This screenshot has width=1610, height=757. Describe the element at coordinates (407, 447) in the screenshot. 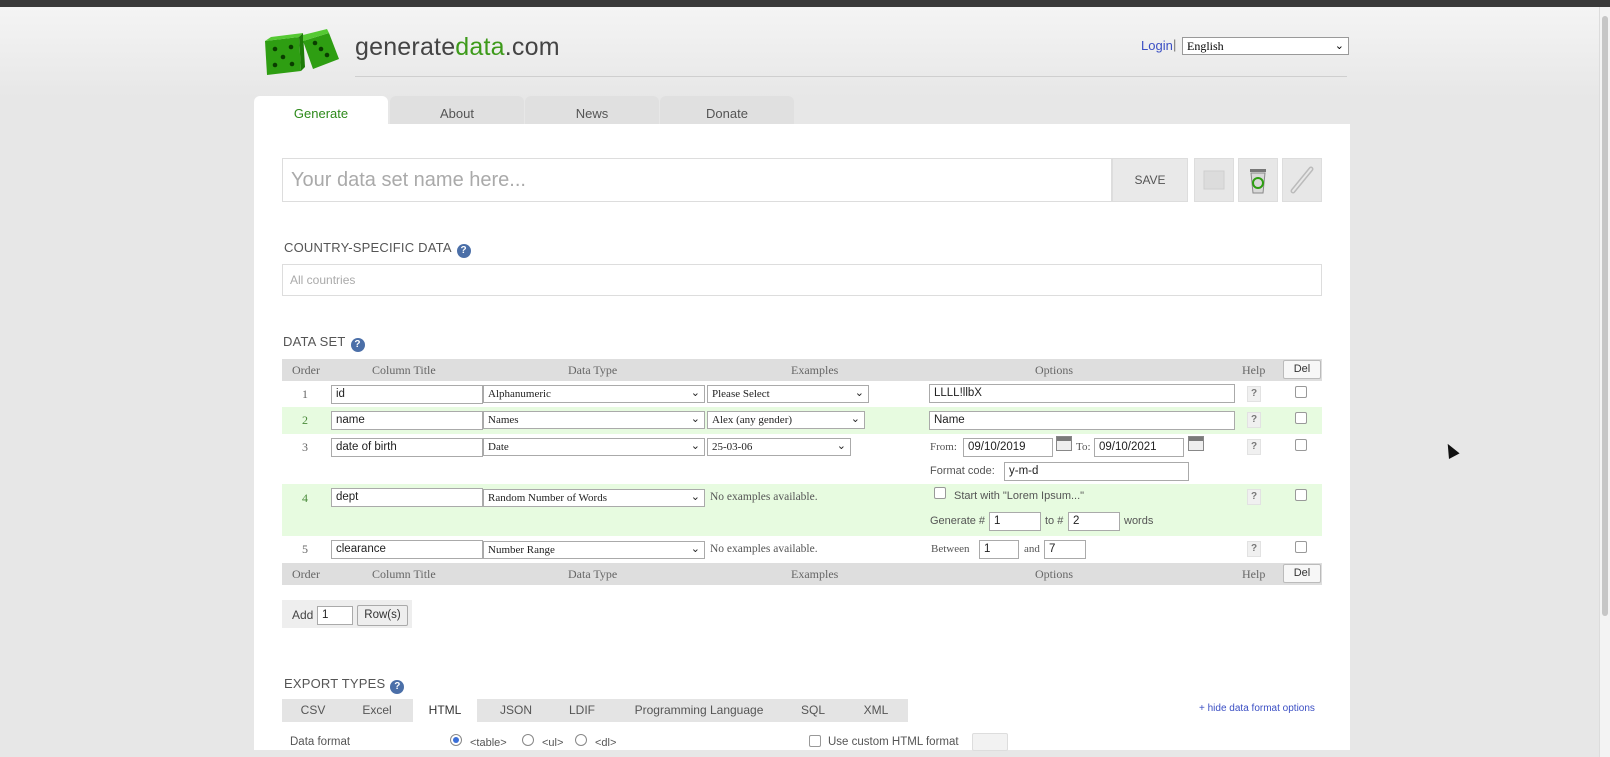

I see `column-title-input: date of birth` at that location.